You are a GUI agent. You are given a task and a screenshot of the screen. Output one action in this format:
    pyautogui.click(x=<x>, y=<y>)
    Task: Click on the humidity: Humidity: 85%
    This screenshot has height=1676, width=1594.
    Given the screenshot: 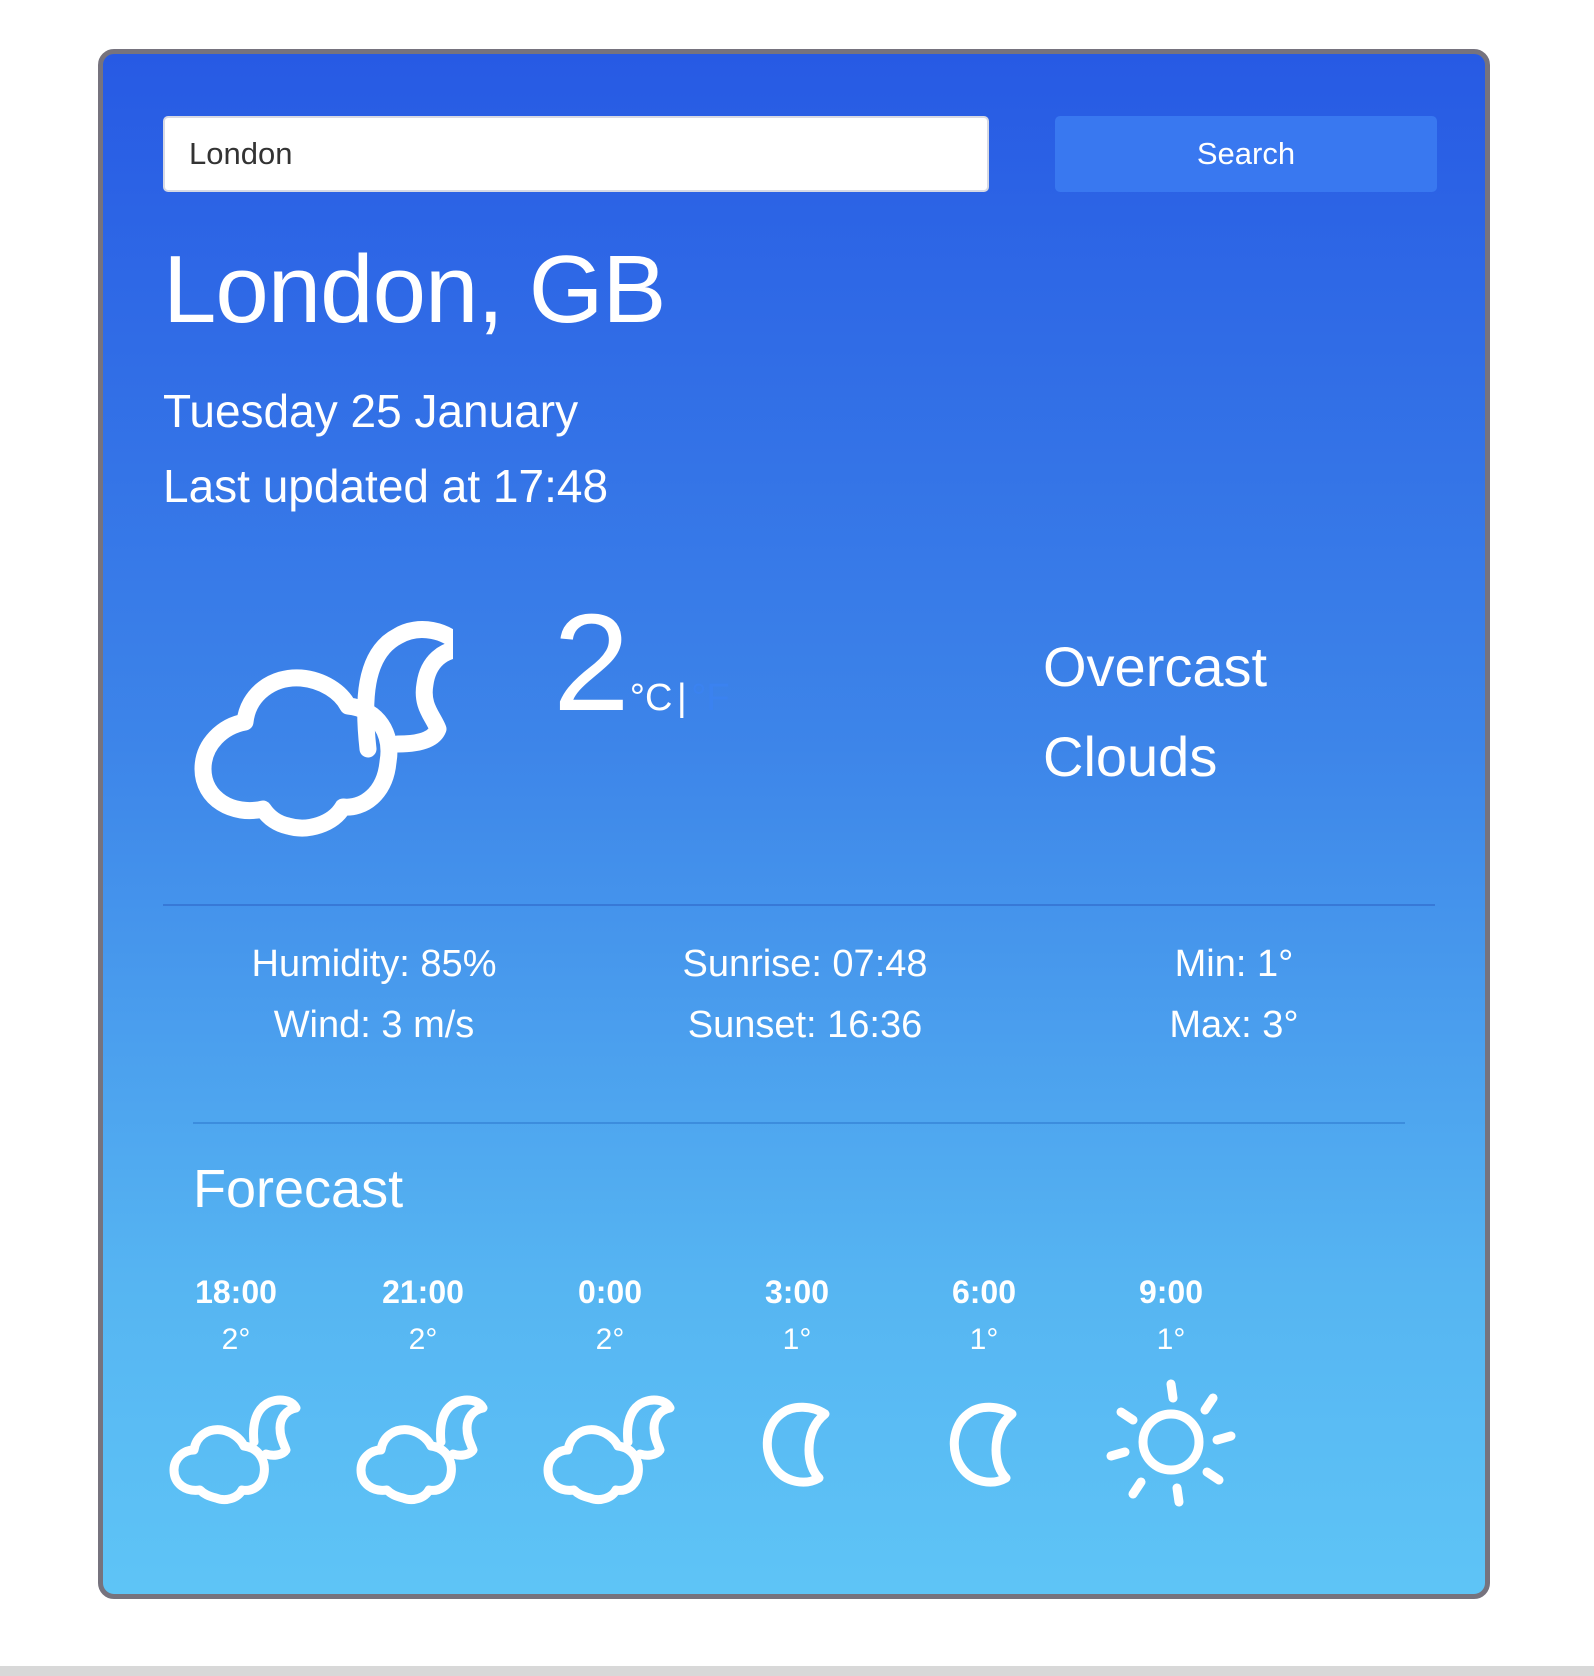 What is the action you would take?
    pyautogui.click(x=374, y=964)
    